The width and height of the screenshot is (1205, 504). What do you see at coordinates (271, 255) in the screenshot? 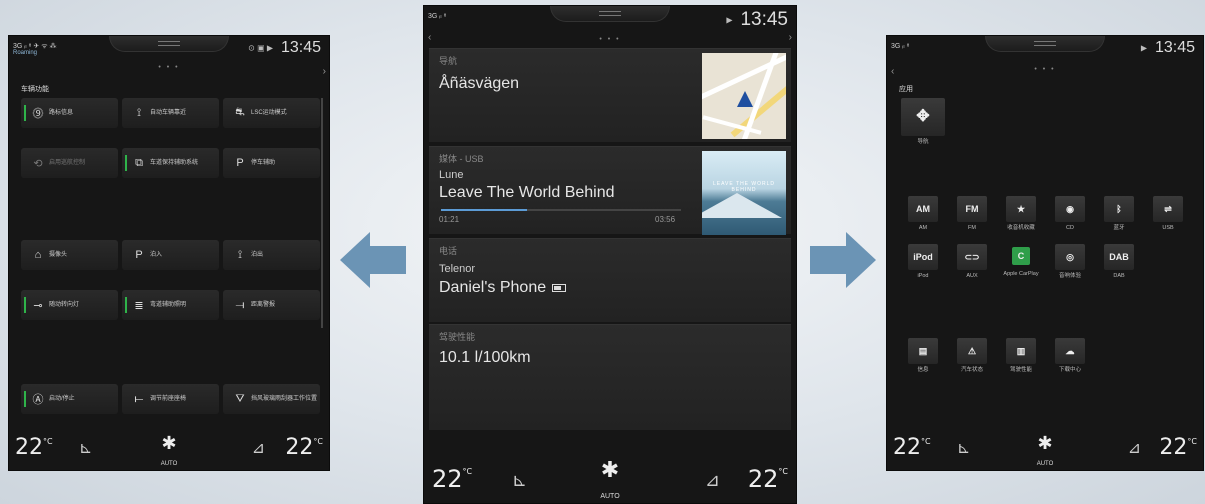
I see `function-button: ⟟ 泊出` at bounding box center [271, 255].